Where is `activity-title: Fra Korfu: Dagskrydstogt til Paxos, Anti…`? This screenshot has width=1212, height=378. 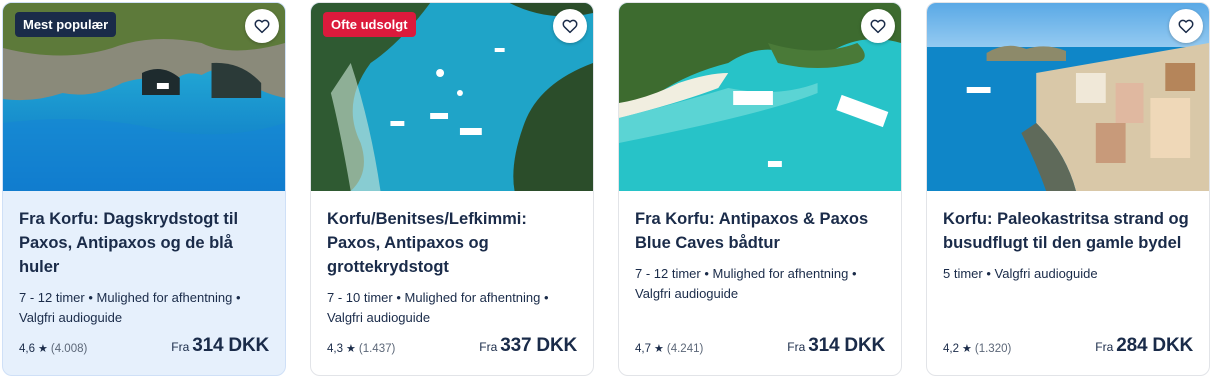
activity-title: Fra Korfu: Dagskrydstogt til Paxos, Anti… is located at coordinates (144, 243).